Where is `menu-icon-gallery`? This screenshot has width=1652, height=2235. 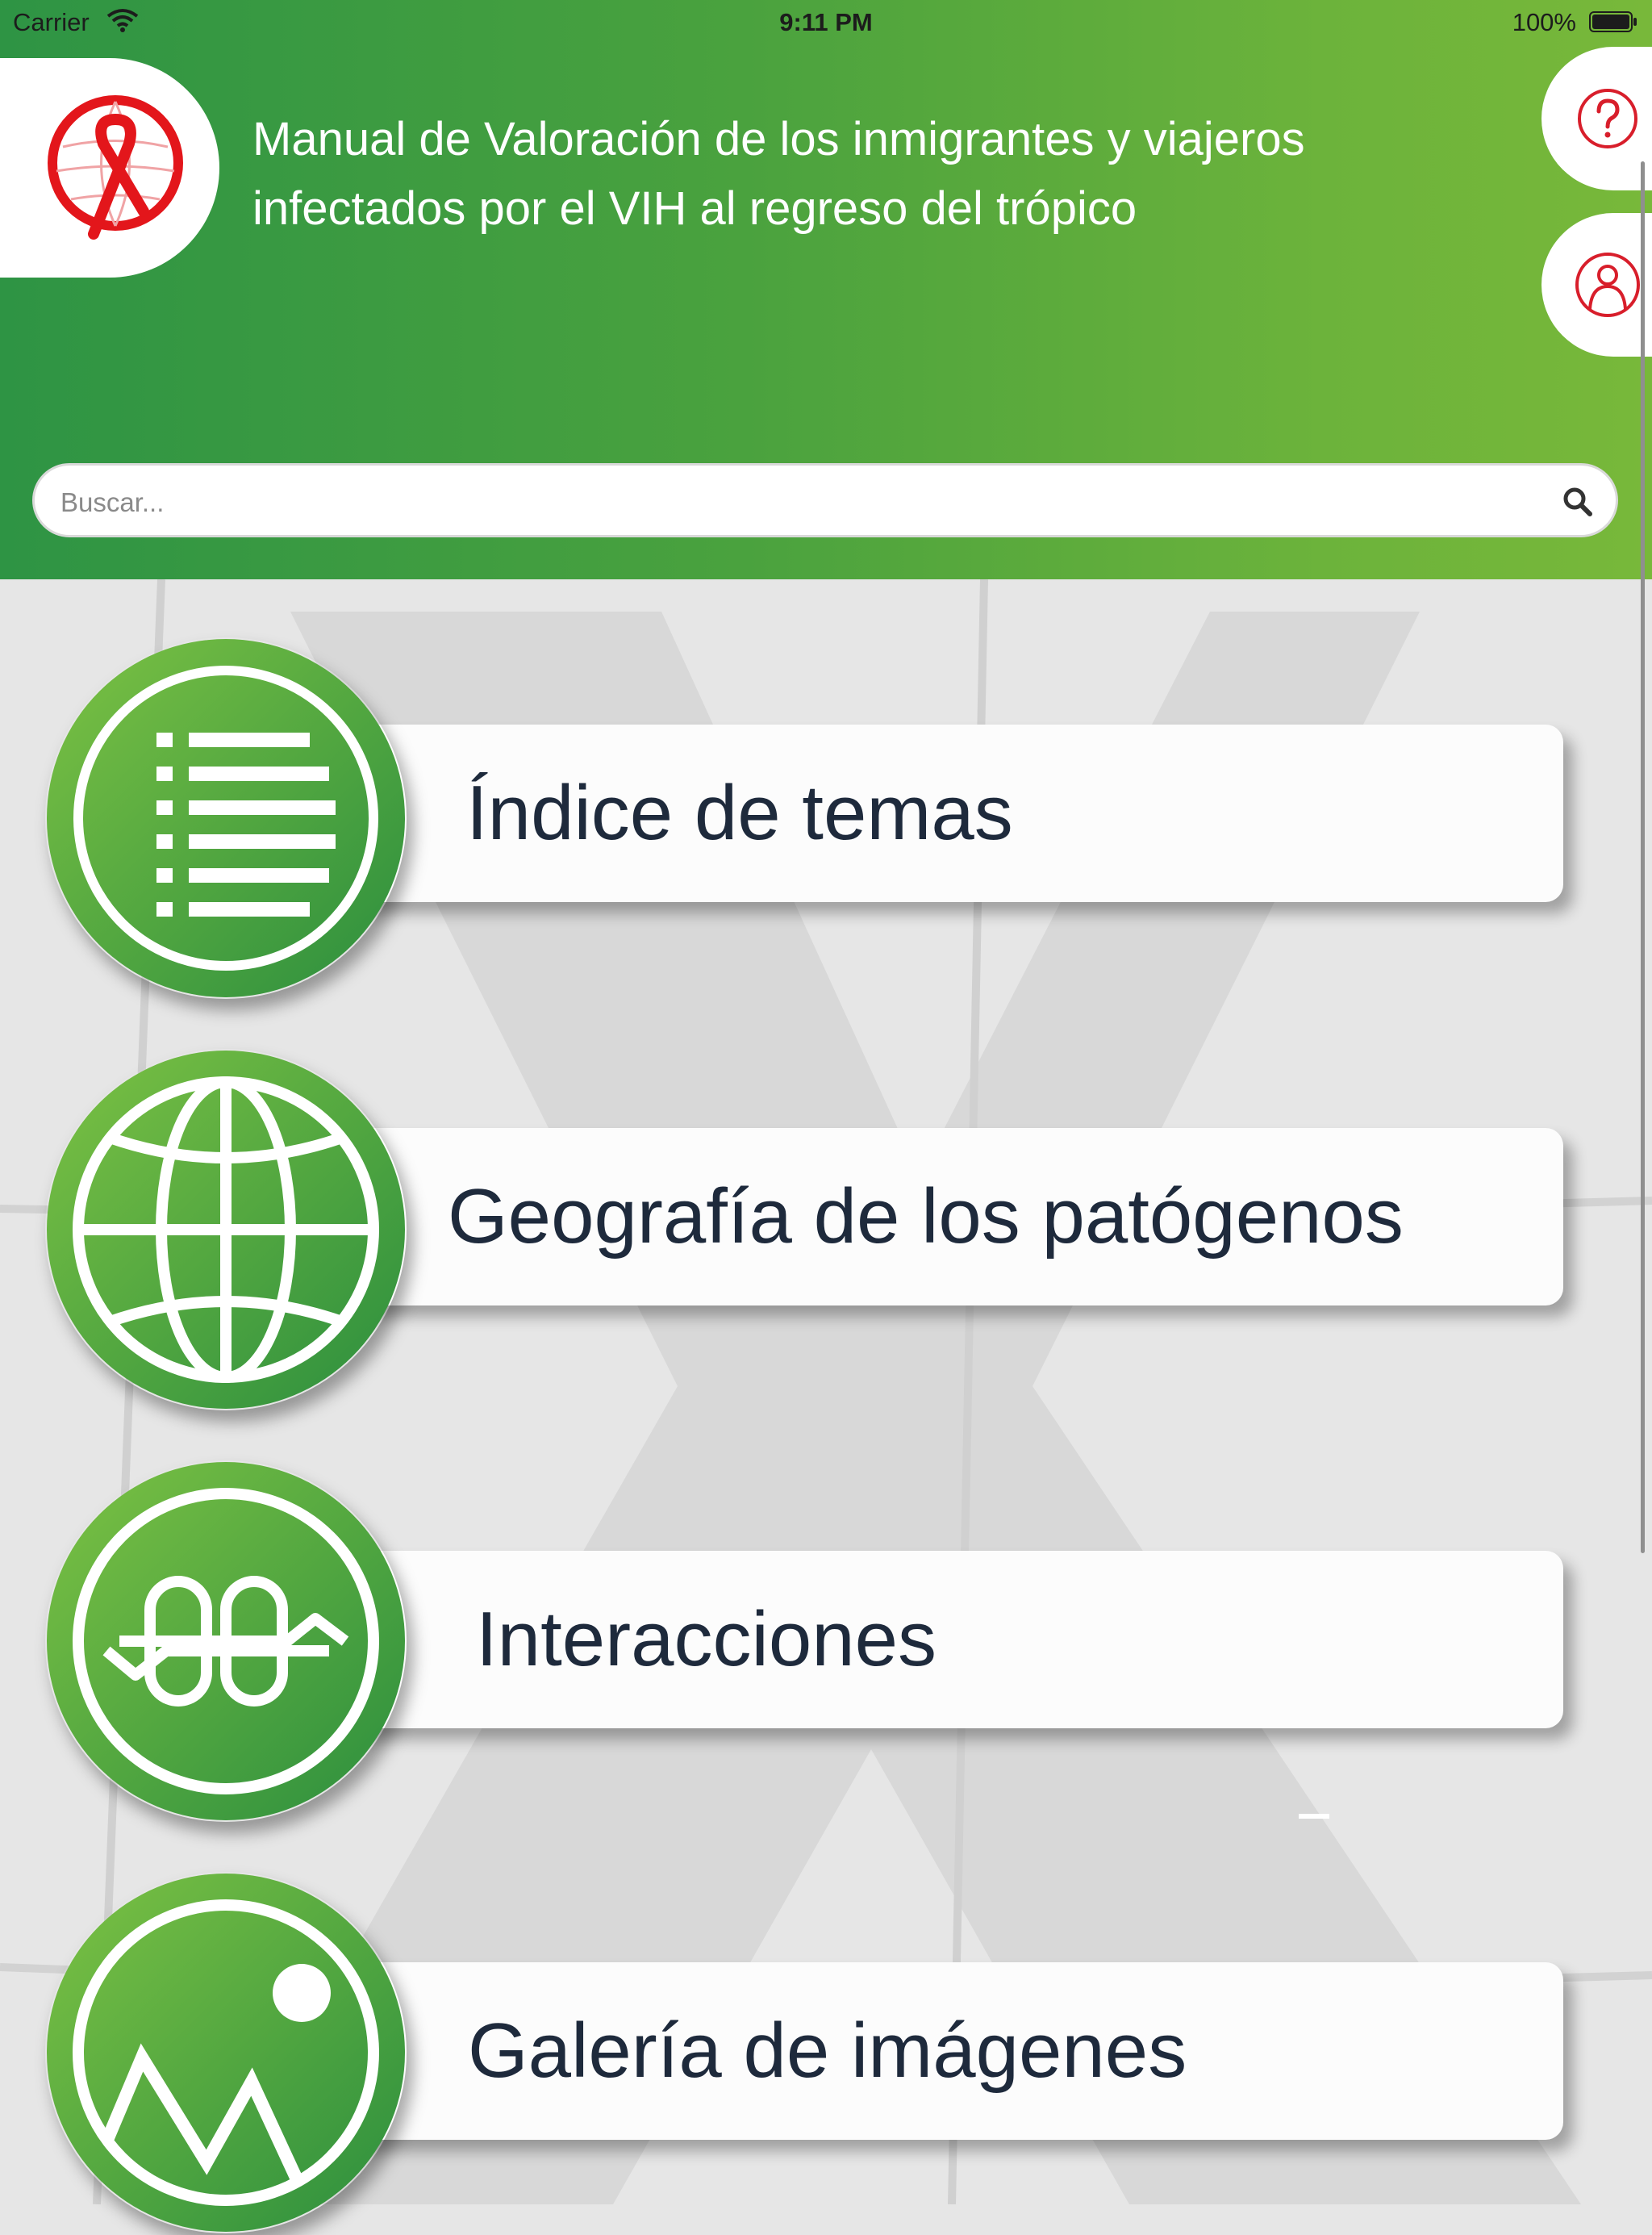 menu-icon-gallery is located at coordinates (226, 2053).